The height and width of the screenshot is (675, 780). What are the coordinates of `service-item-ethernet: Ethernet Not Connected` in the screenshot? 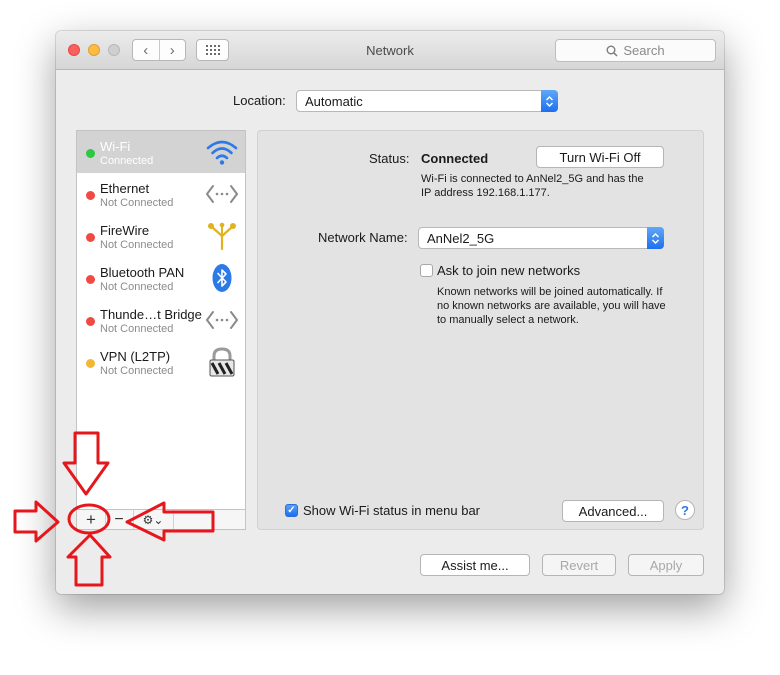 It's located at (161, 194).